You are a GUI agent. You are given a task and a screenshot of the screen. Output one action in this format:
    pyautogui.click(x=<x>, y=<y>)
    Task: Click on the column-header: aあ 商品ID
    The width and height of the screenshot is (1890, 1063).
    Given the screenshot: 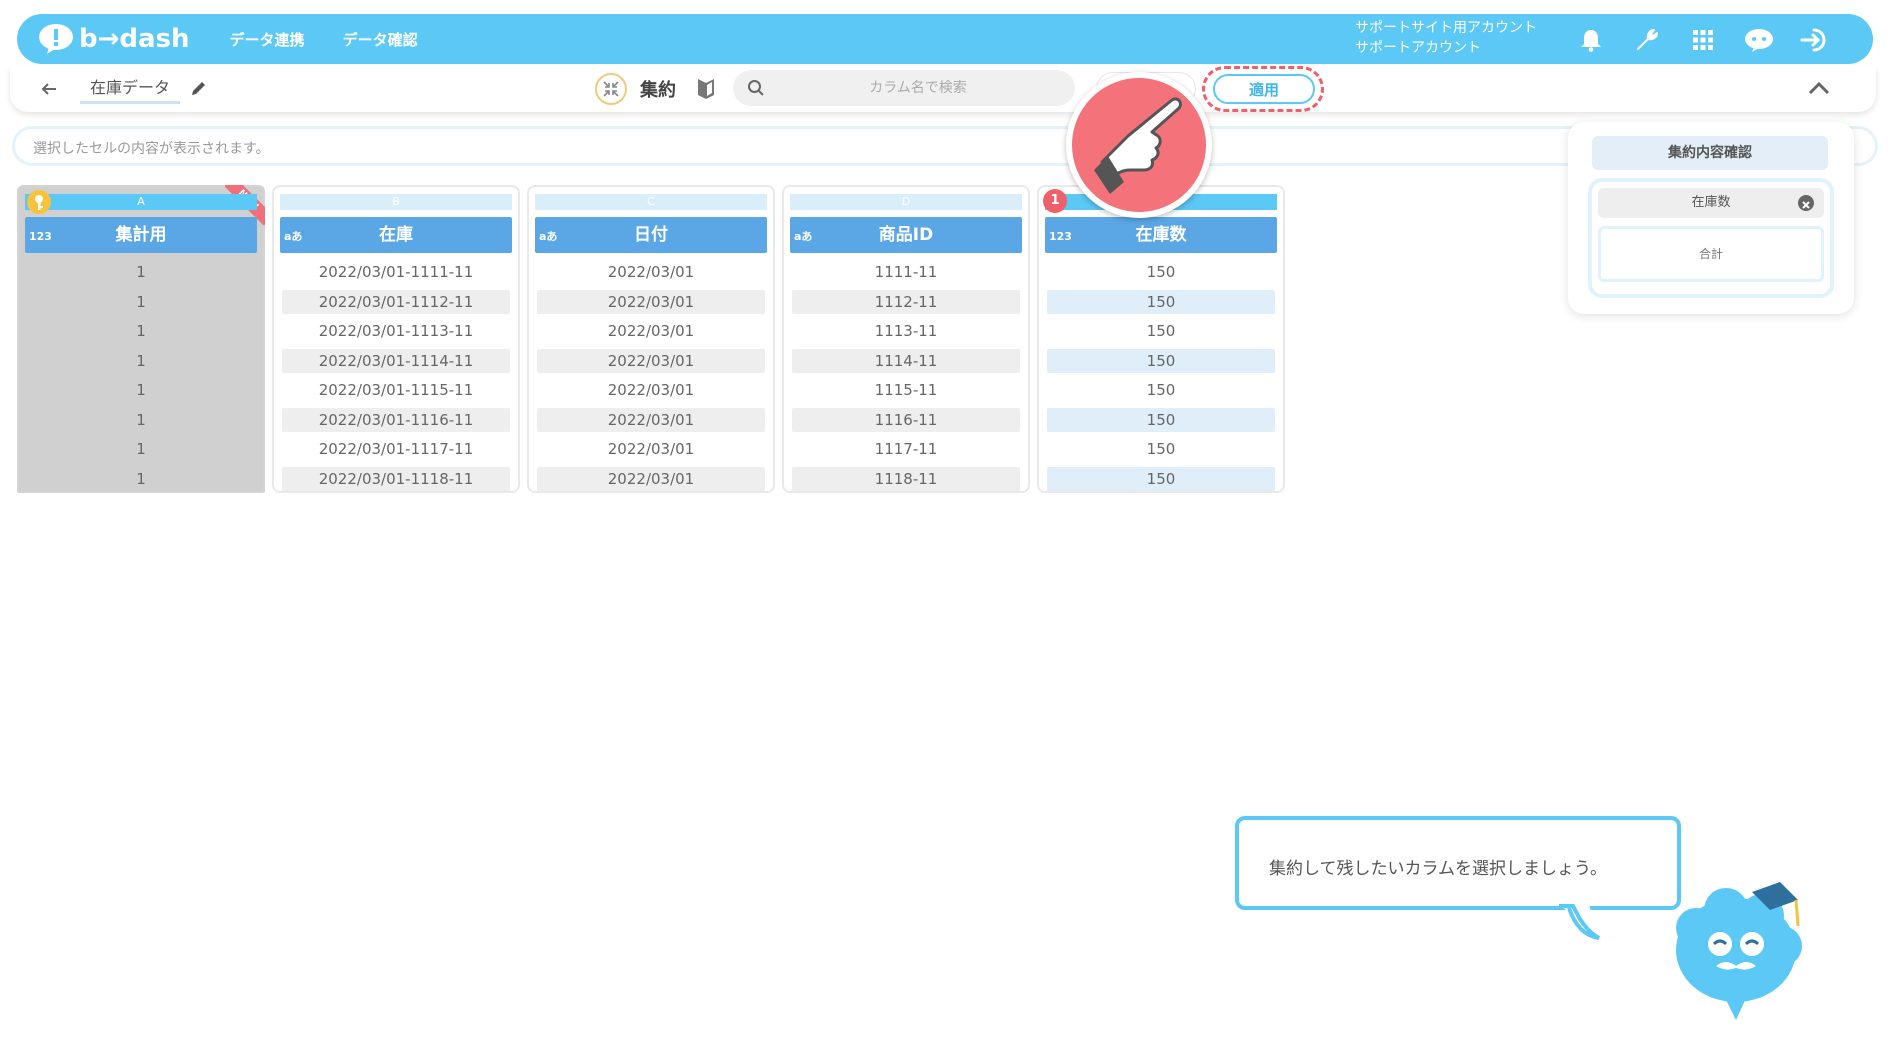 What is the action you would take?
    pyautogui.click(x=906, y=235)
    